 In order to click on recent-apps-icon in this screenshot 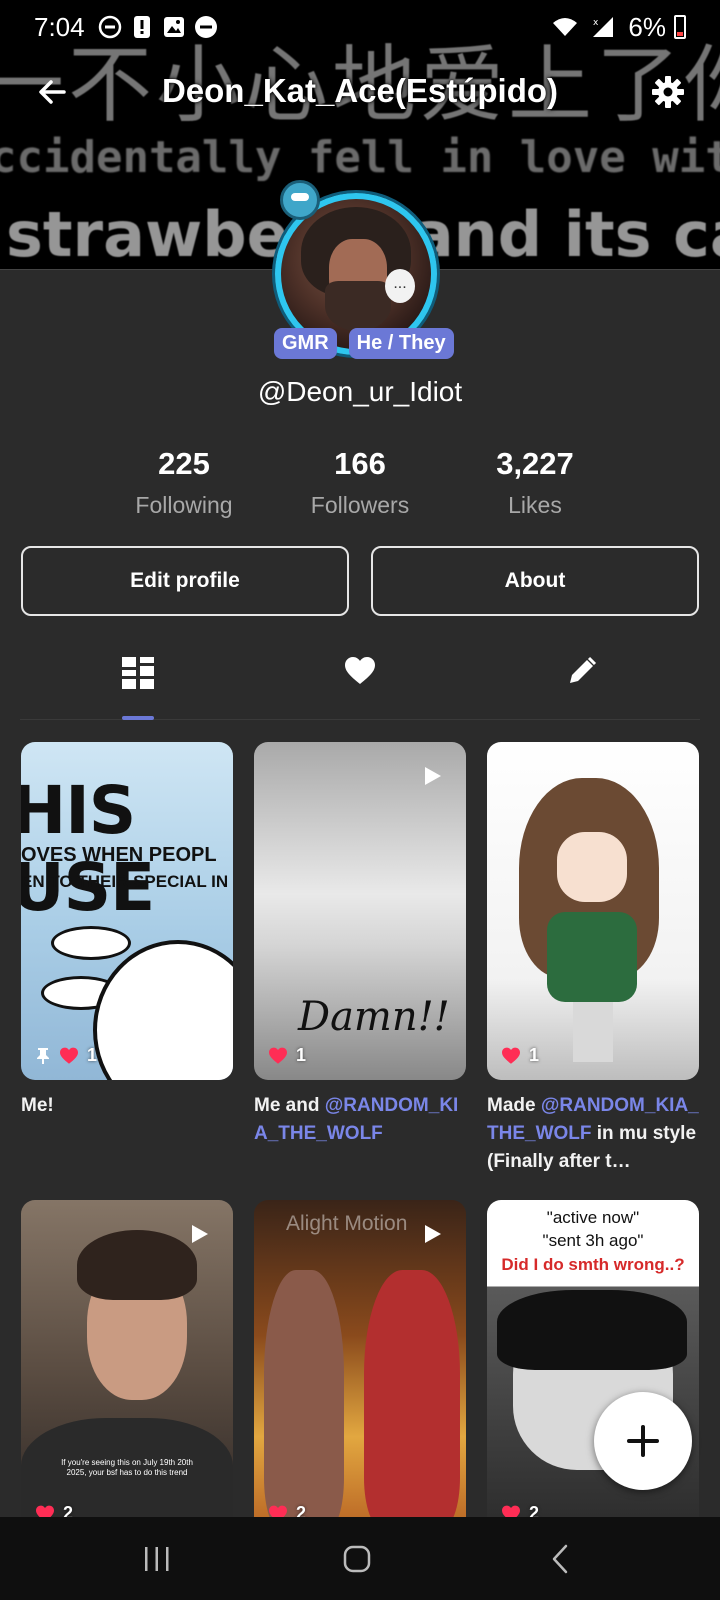, I will do `click(157, 1559)`.